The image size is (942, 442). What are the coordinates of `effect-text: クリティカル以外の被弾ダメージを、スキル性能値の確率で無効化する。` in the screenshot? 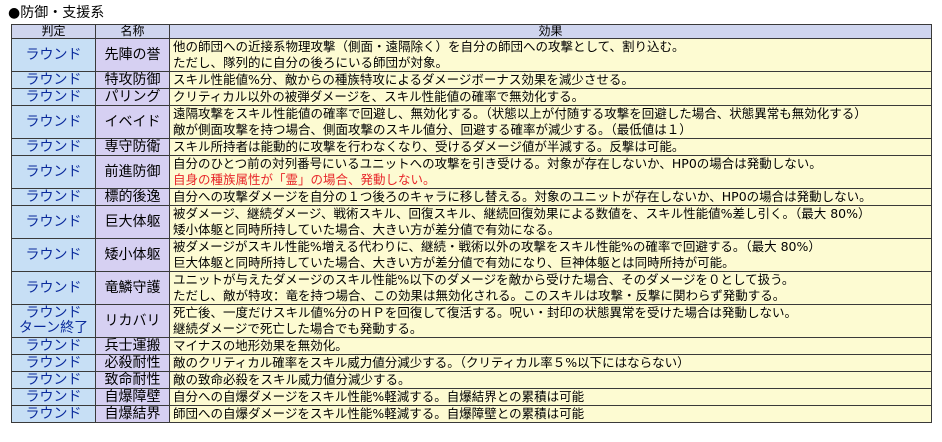 It's located at (379, 97).